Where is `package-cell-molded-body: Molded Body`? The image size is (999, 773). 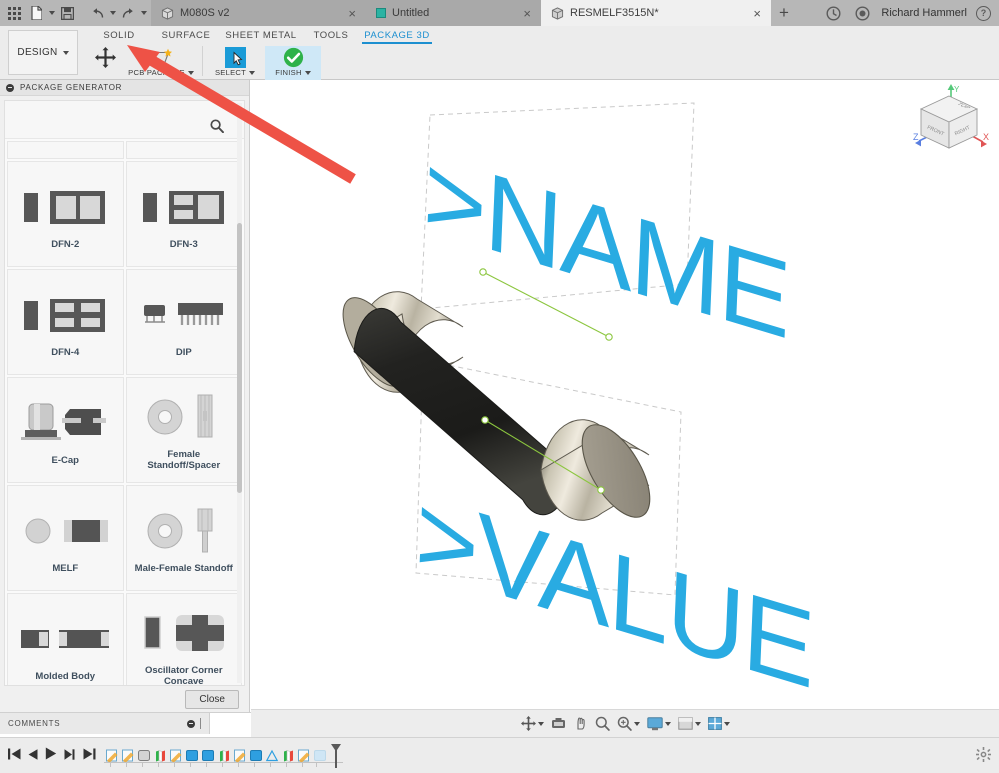 package-cell-molded-body: Molded Body is located at coordinates (65, 639).